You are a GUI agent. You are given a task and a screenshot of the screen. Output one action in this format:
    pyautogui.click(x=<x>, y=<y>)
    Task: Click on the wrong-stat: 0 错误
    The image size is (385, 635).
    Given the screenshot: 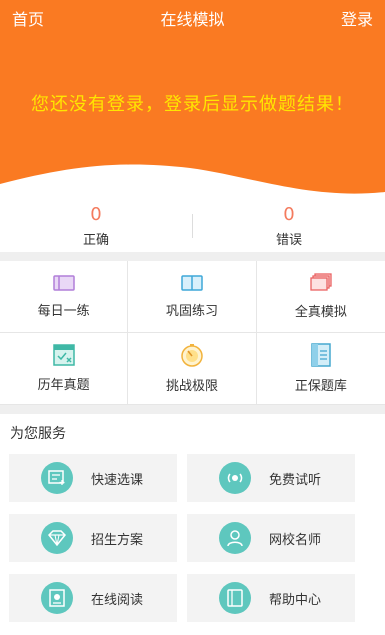 What is the action you would take?
    pyautogui.click(x=289, y=225)
    